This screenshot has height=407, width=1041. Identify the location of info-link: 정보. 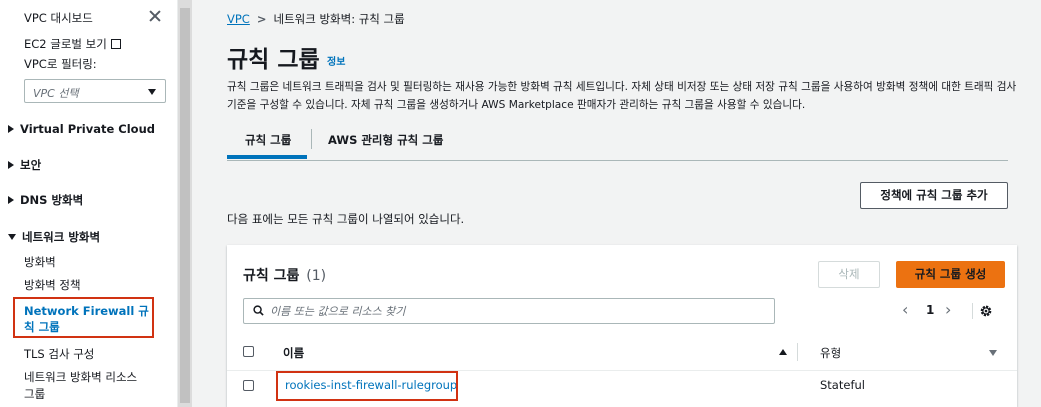
(336, 60).